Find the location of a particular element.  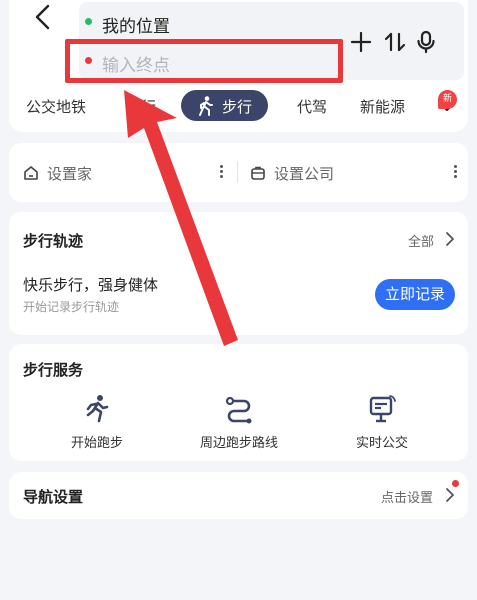

tab-walking-label: 步行 is located at coordinates (237, 107).